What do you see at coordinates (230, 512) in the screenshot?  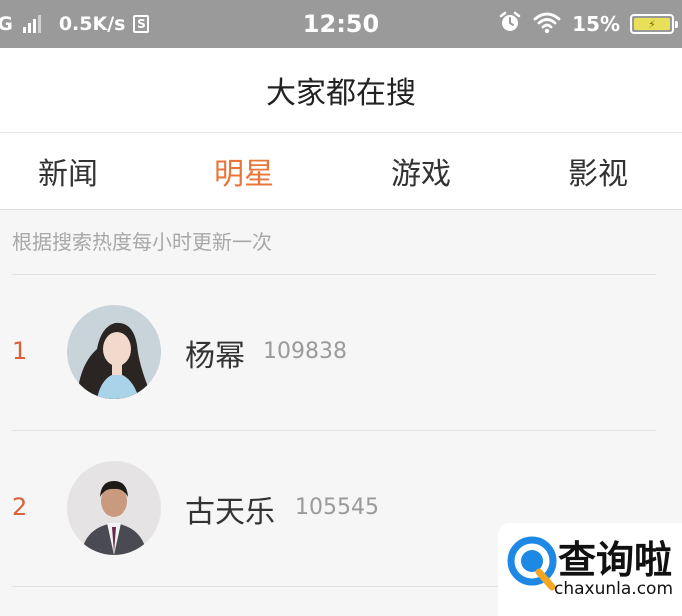 I see `celebrity-name: 古天乐` at bounding box center [230, 512].